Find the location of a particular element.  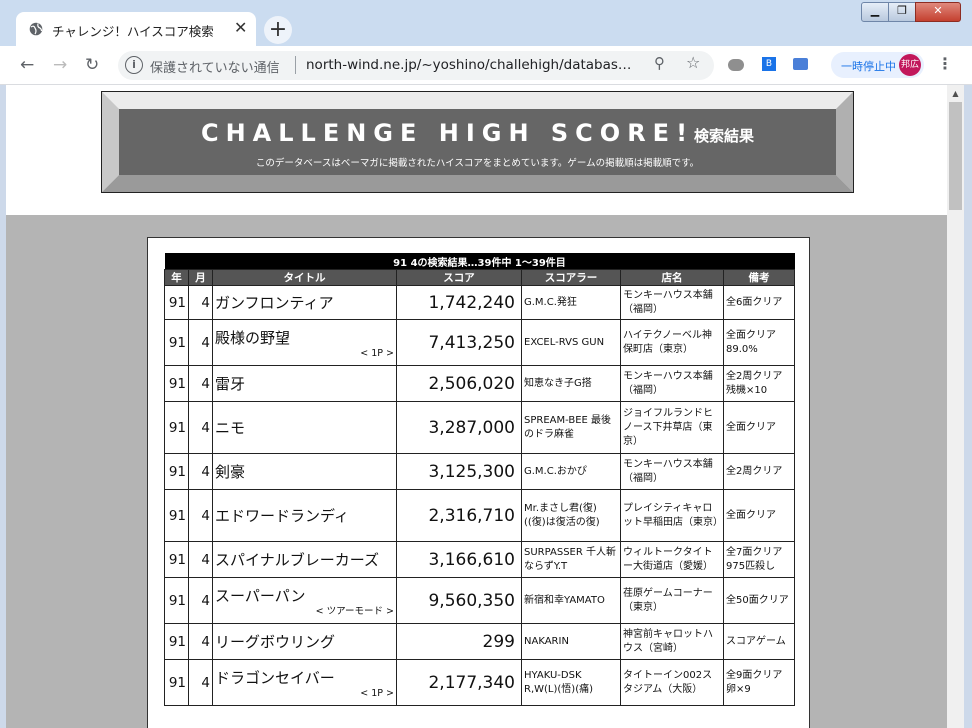

banner-bevel-left is located at coordinates (110, 142).